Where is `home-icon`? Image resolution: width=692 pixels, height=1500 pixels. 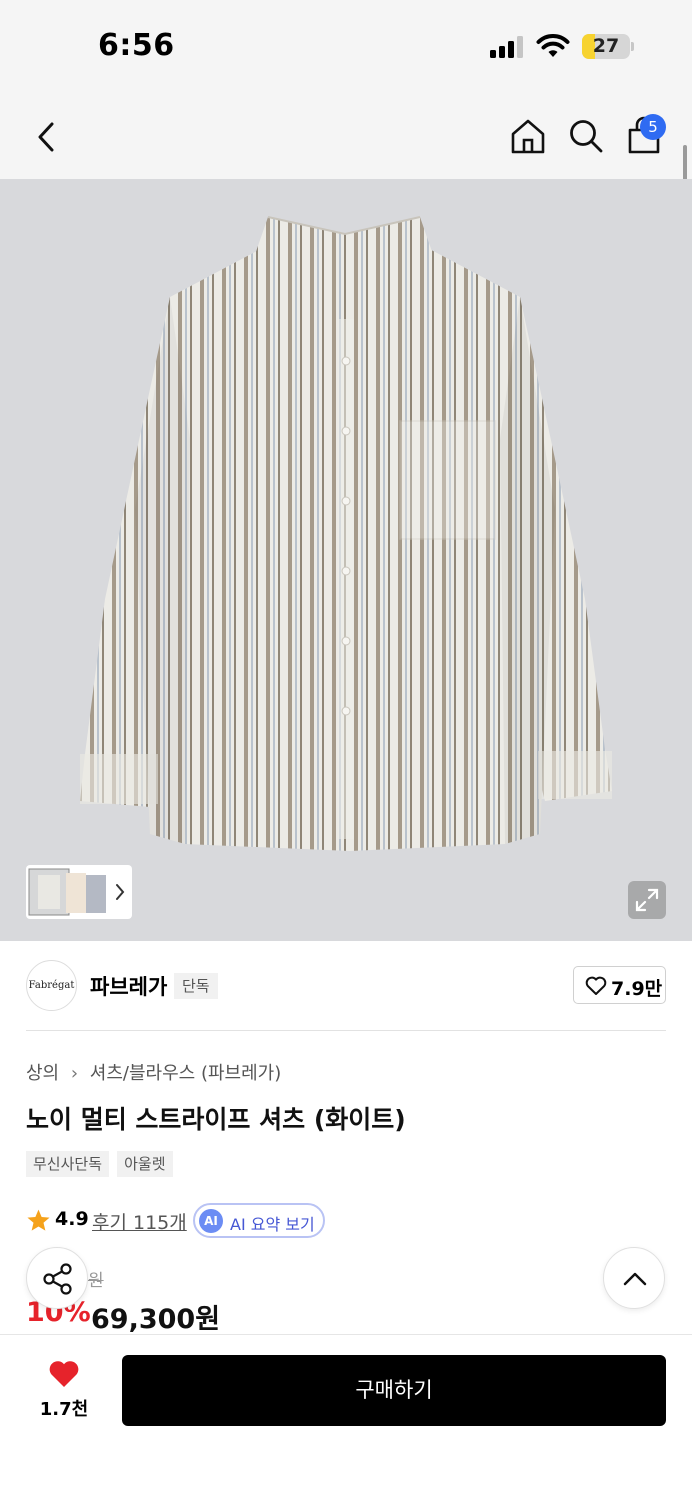
home-icon is located at coordinates (528, 136).